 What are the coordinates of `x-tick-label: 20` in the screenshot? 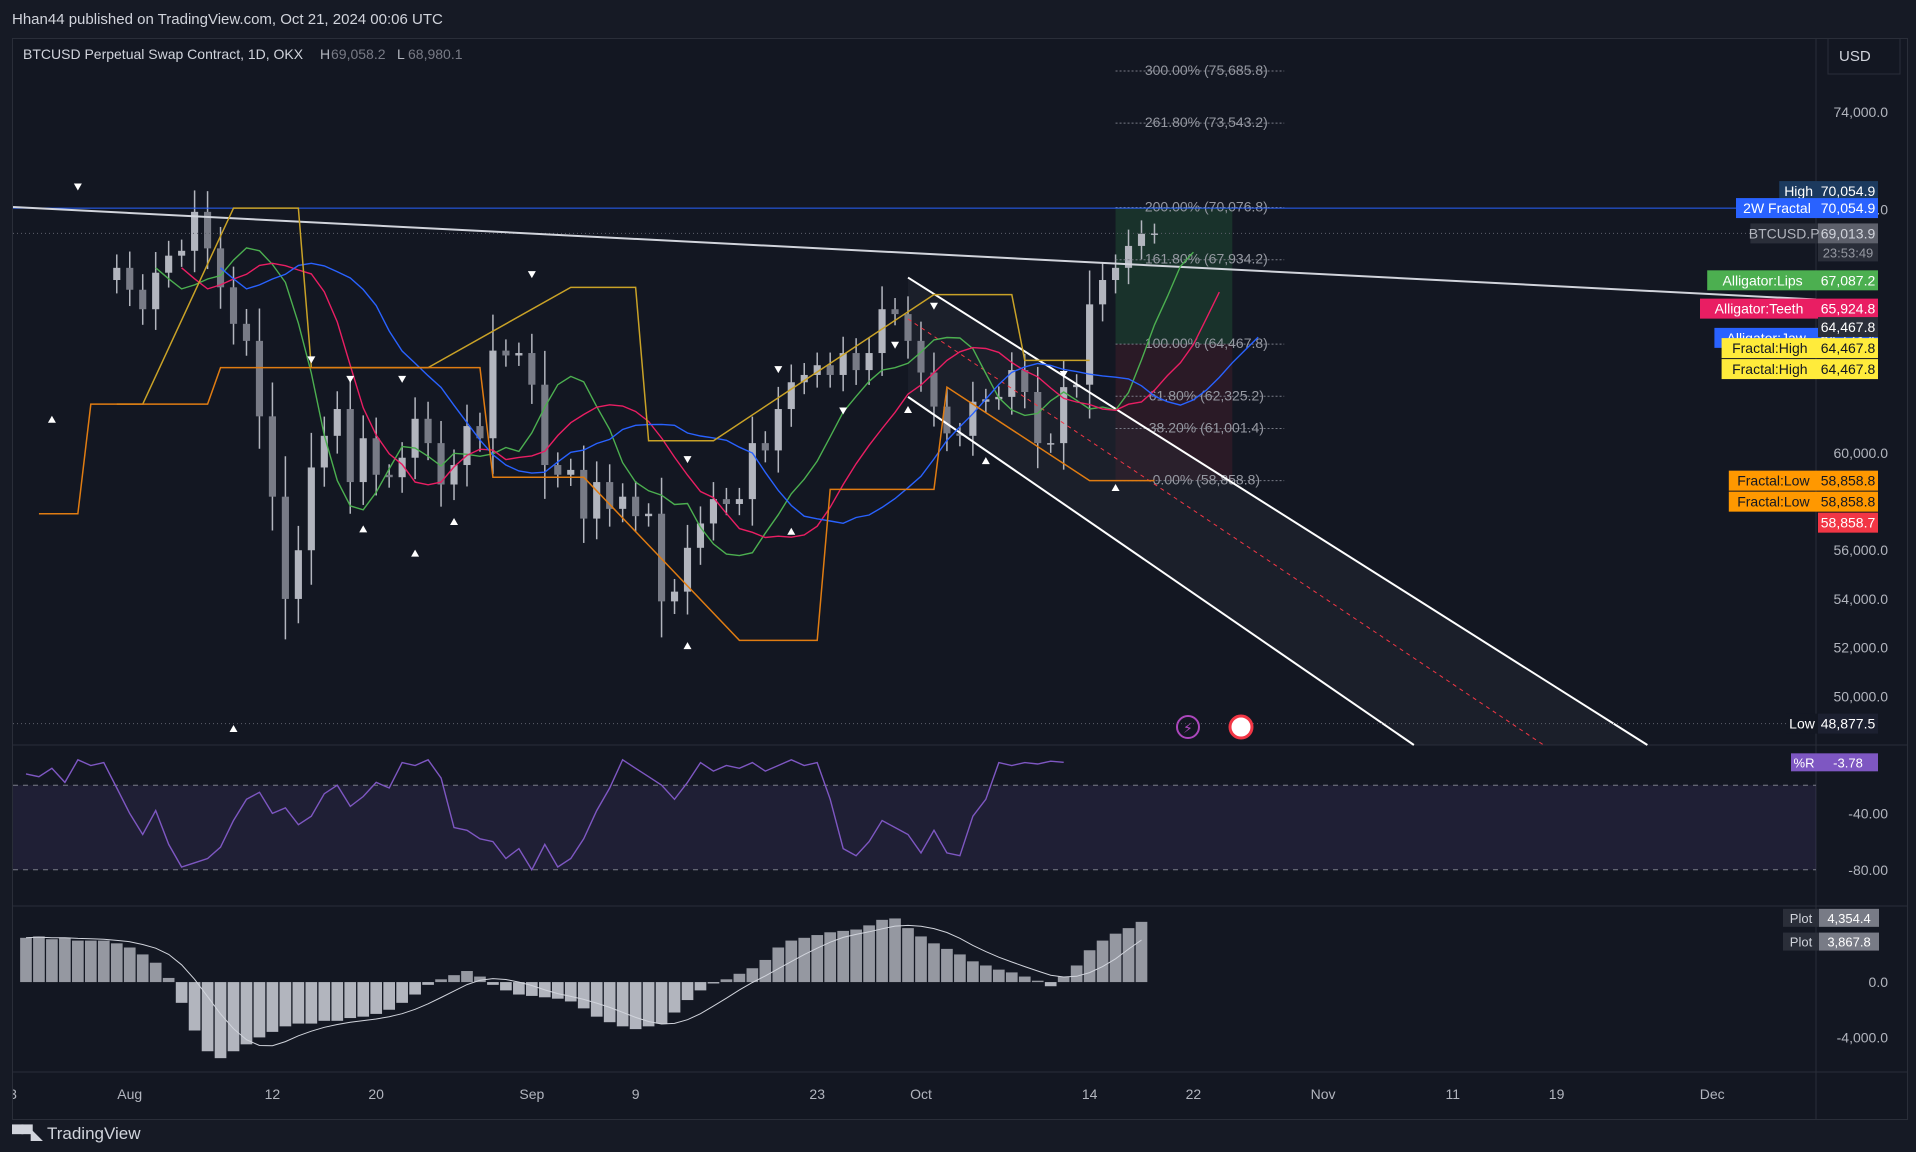 It's located at (376, 1094).